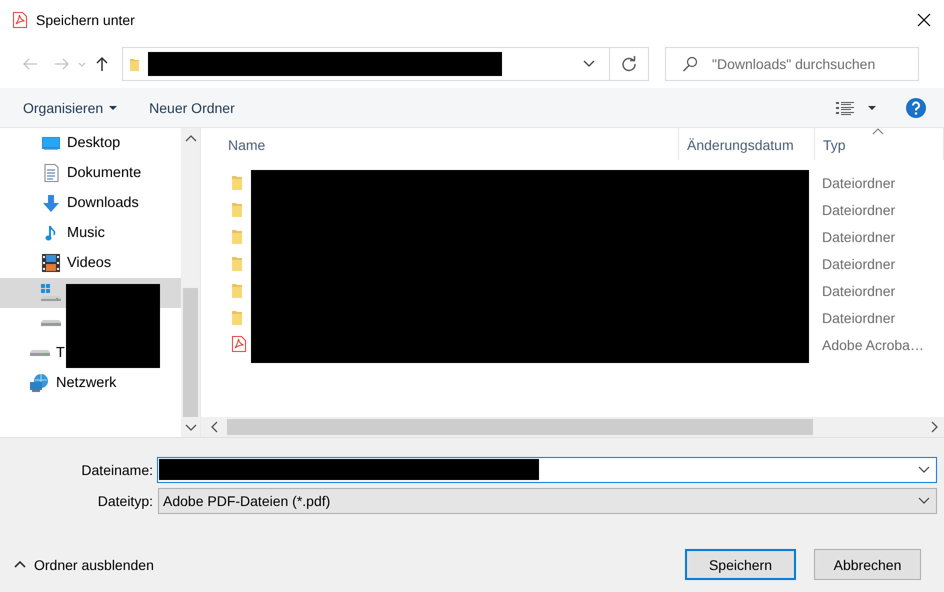 Image resolution: width=944 pixels, height=592 pixels. I want to click on view-list-icon, so click(845, 107).